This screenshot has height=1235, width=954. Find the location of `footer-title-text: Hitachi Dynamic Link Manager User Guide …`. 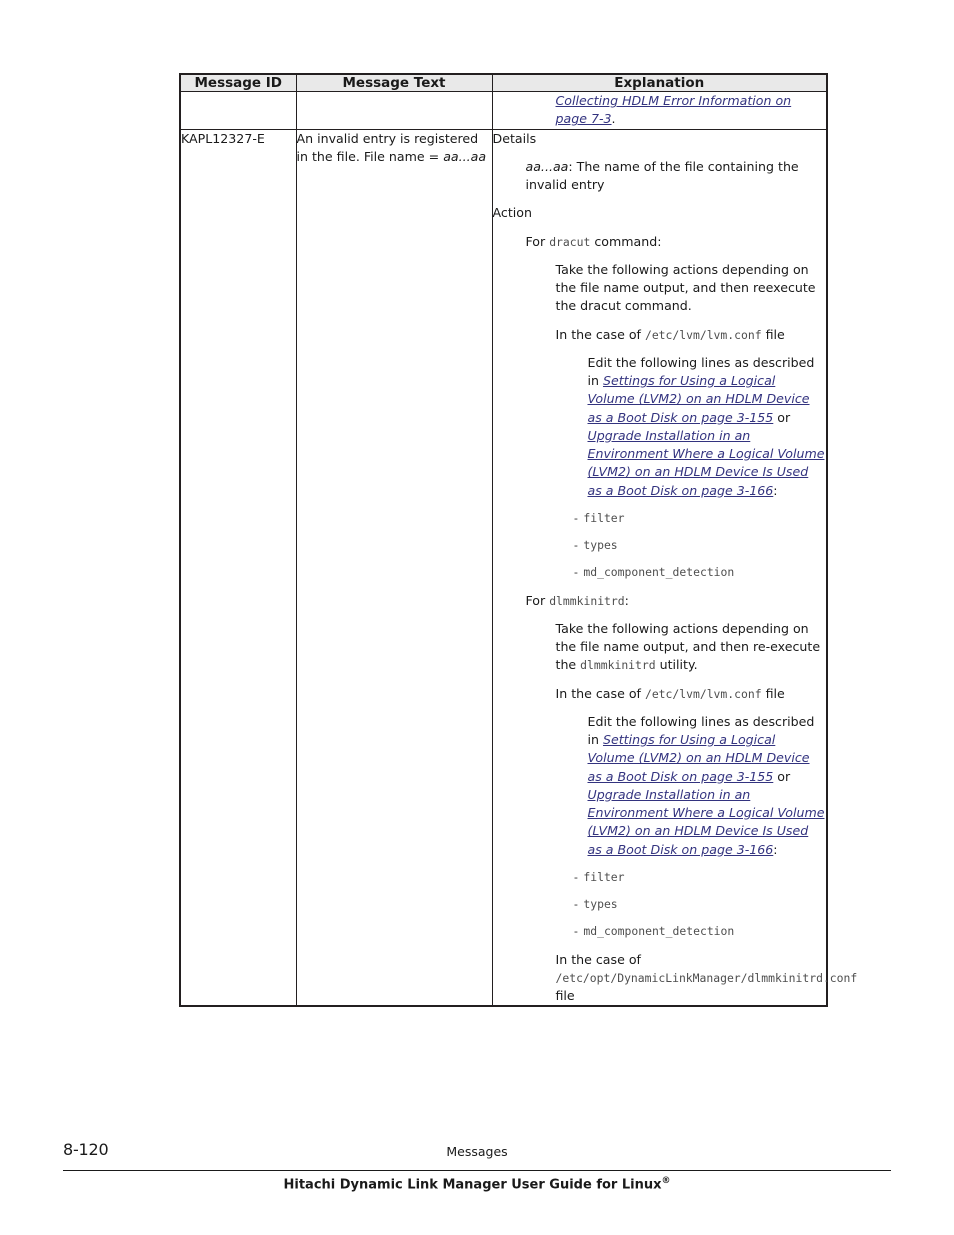

footer-title-text: Hitachi Dynamic Link Manager User Guide … is located at coordinates (472, 1185).